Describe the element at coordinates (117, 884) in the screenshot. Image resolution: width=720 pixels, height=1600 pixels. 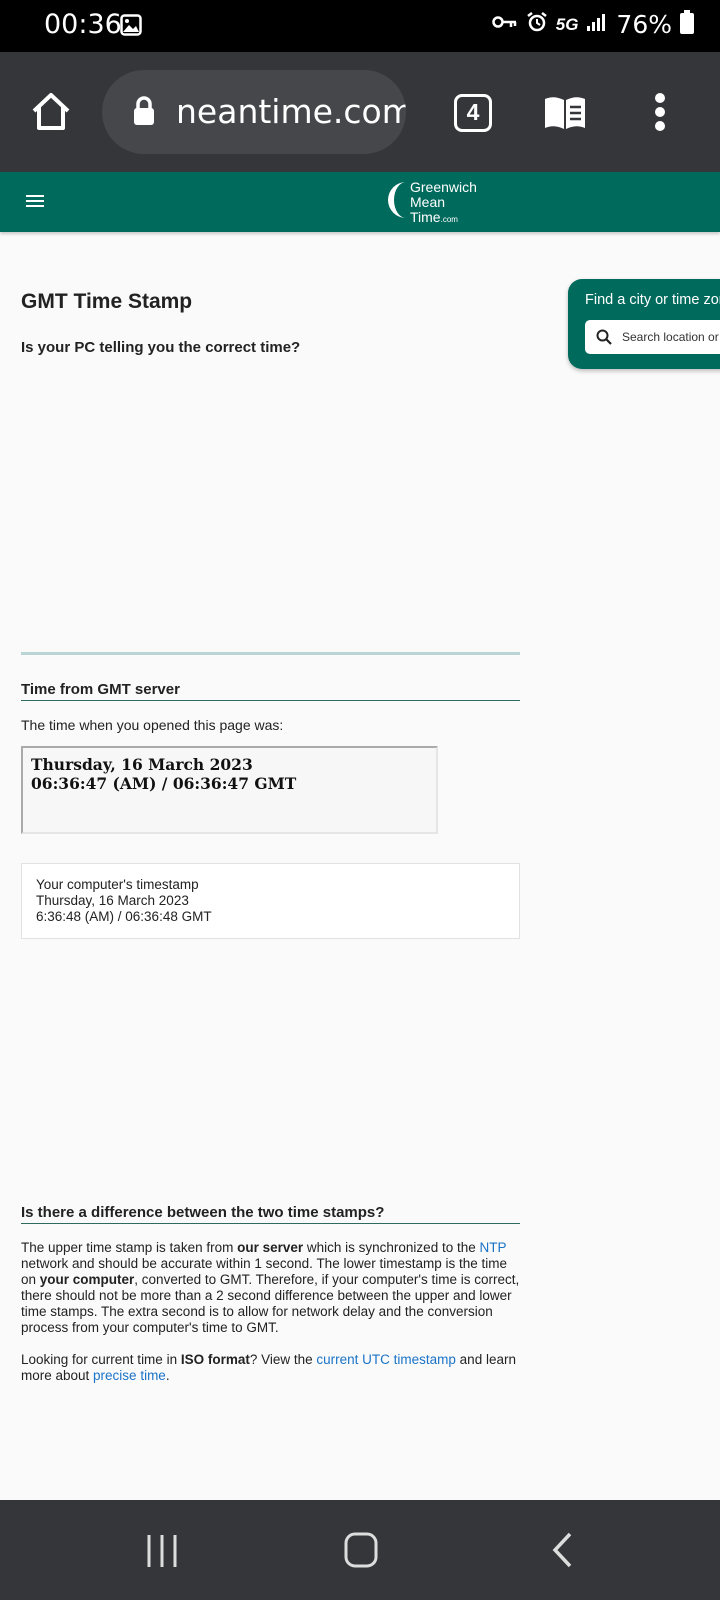
I see `local-time-label: Your computer's timestamp` at that location.